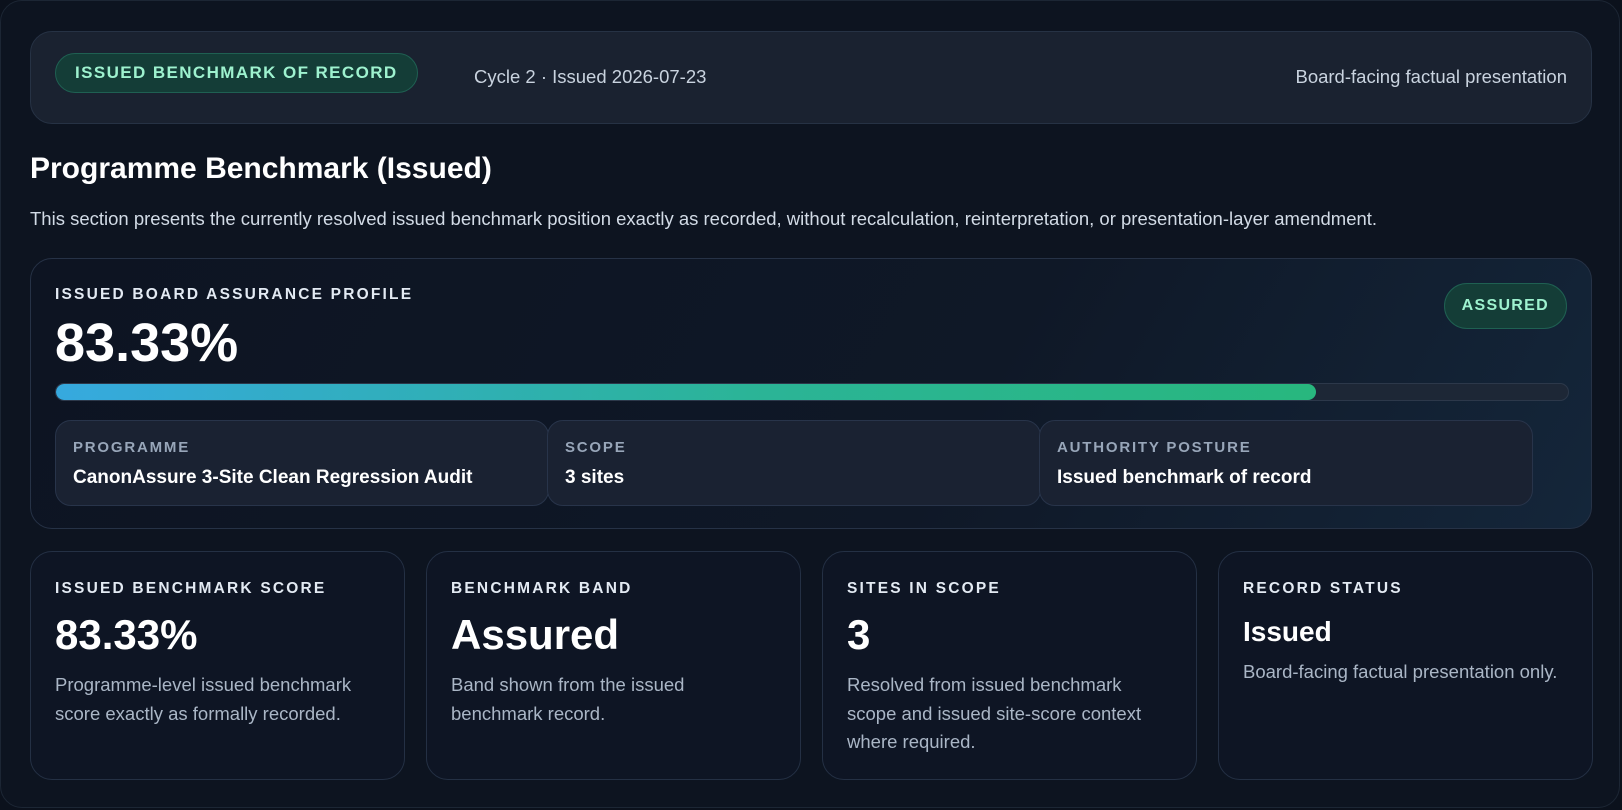  Describe the element at coordinates (590, 76) in the screenshot. I see `cycle-info: Cycle 2 · Issued 2026-07-23` at that location.